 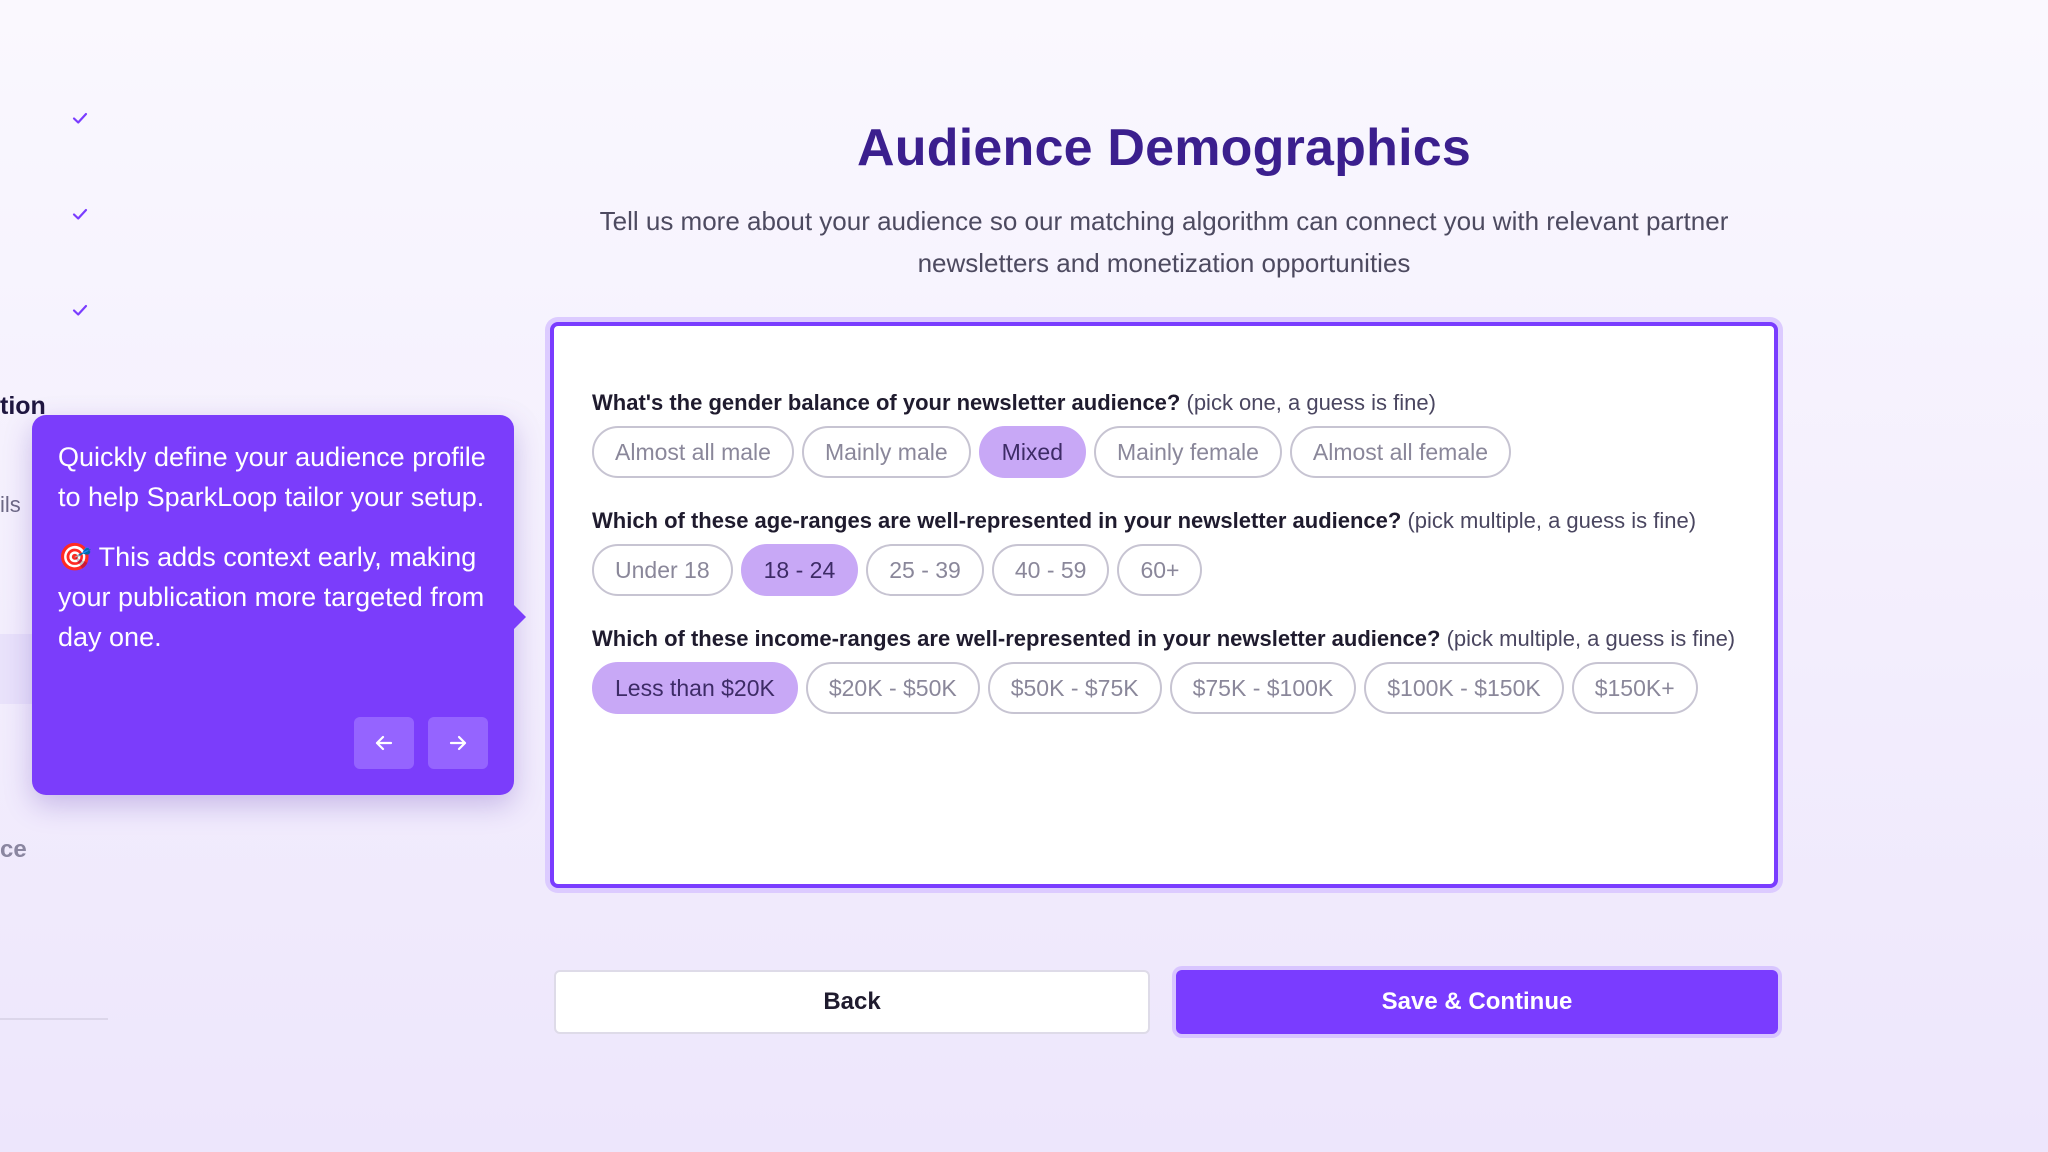 What do you see at coordinates (421, 743) in the screenshot?
I see `tooltip-navigation` at bounding box center [421, 743].